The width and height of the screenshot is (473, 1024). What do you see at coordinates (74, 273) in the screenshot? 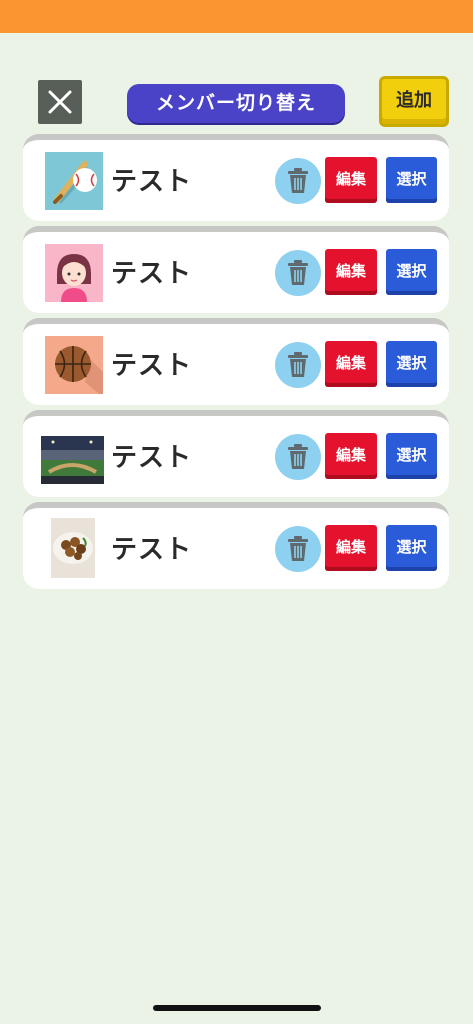
I see `girl-avatar-icon` at bounding box center [74, 273].